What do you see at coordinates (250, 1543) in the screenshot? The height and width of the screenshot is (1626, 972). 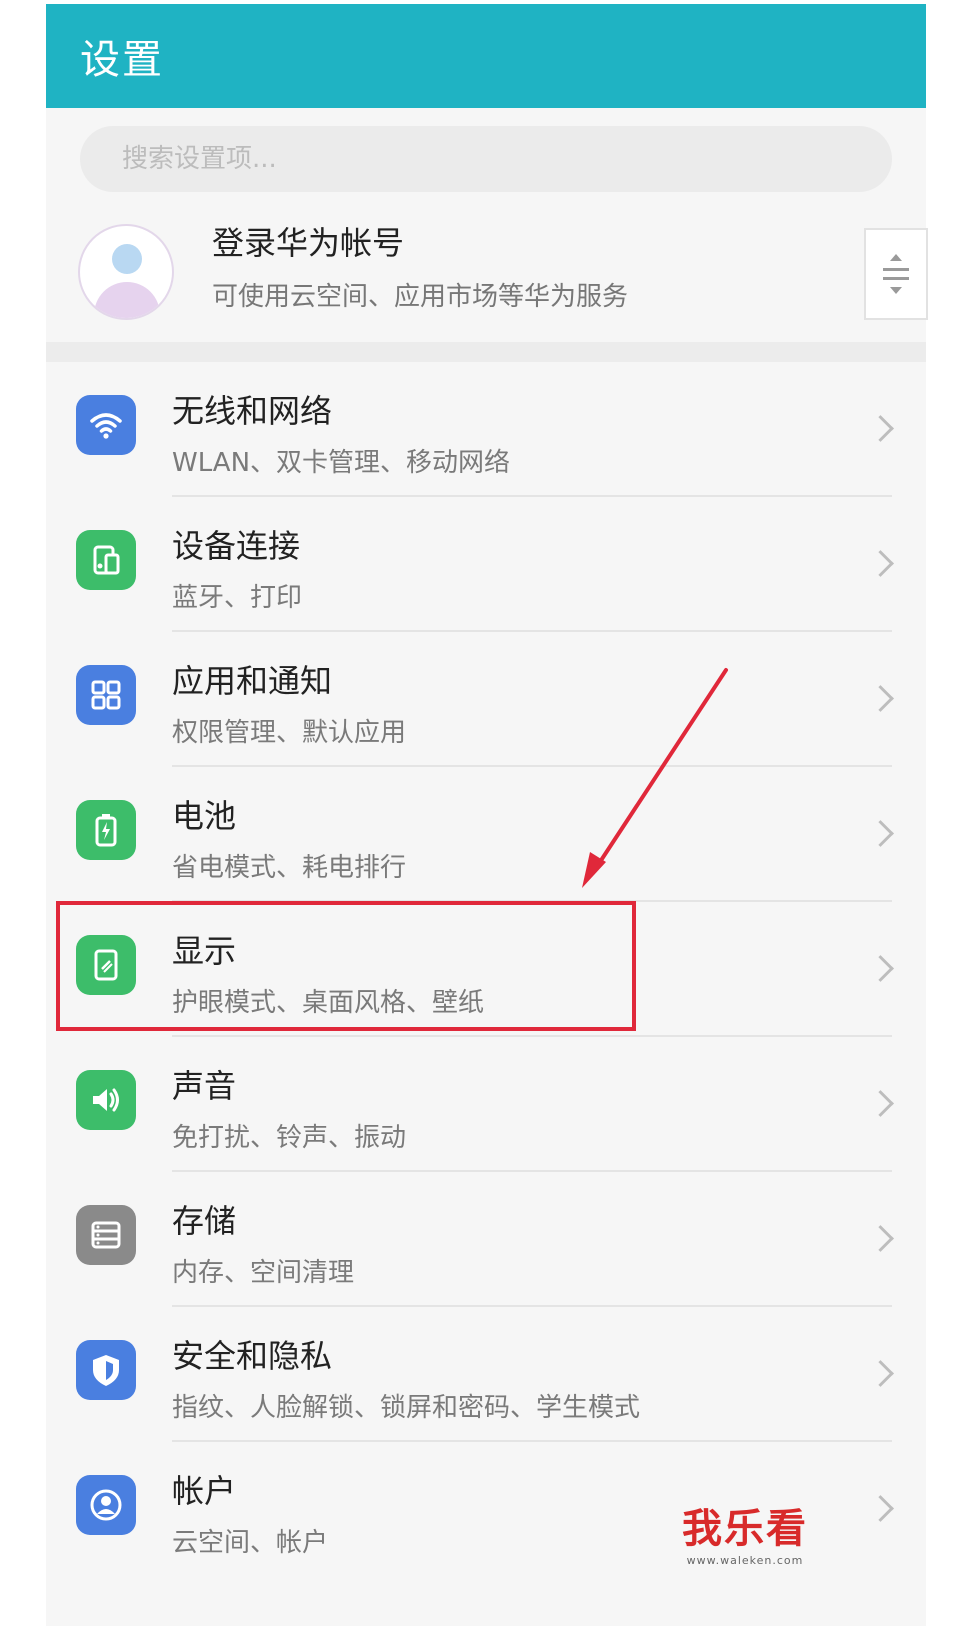 I see `item-subtitle: 云空间、帐户` at bounding box center [250, 1543].